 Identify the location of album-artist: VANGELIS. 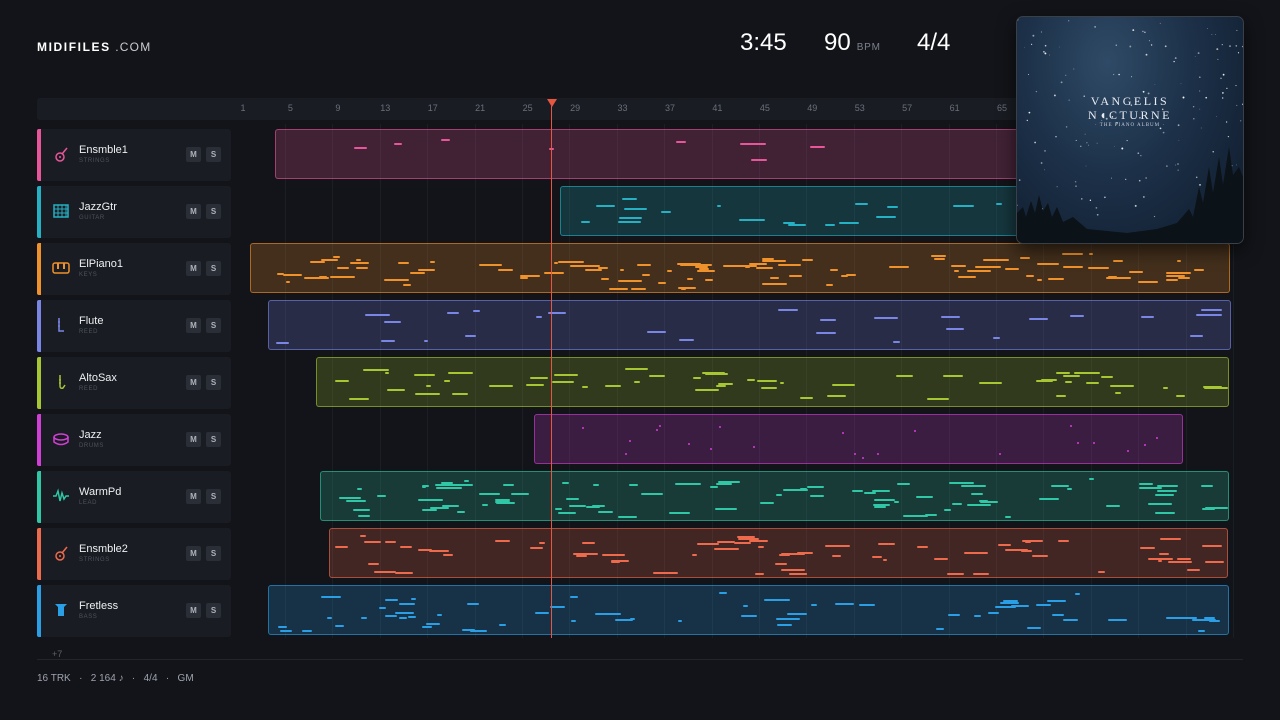
(1130, 101).